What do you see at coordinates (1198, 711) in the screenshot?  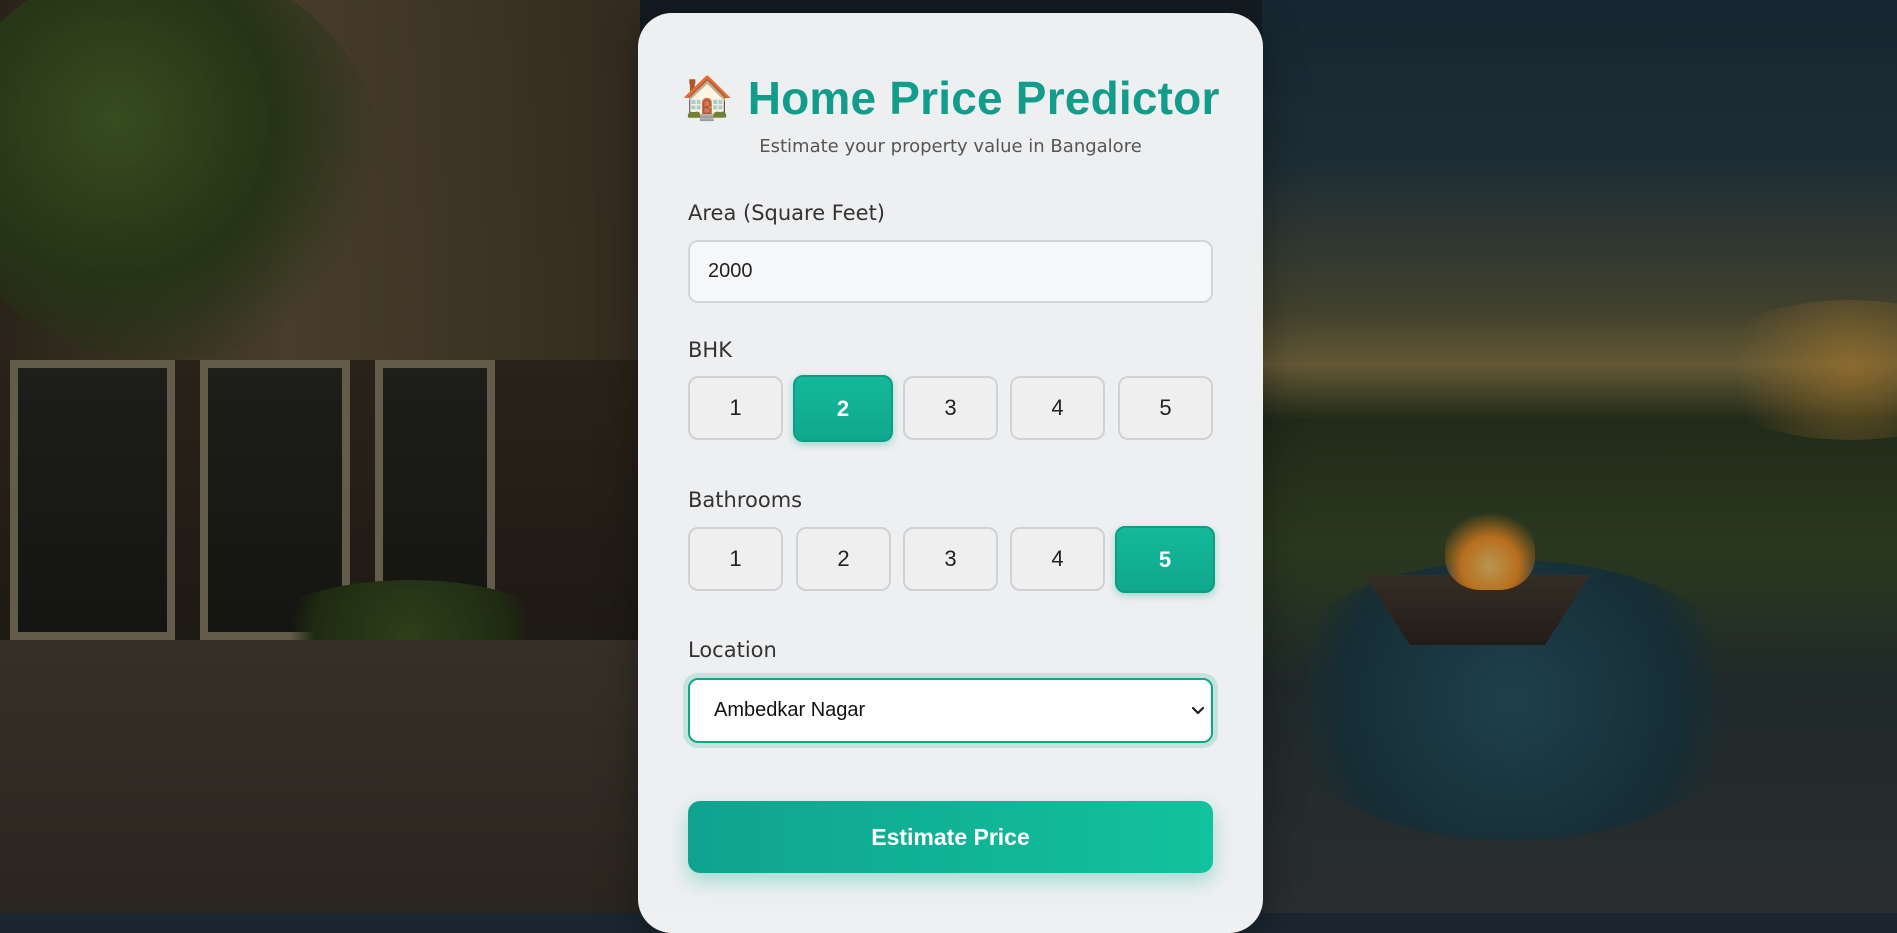 I see `chevron-down-icon` at bounding box center [1198, 711].